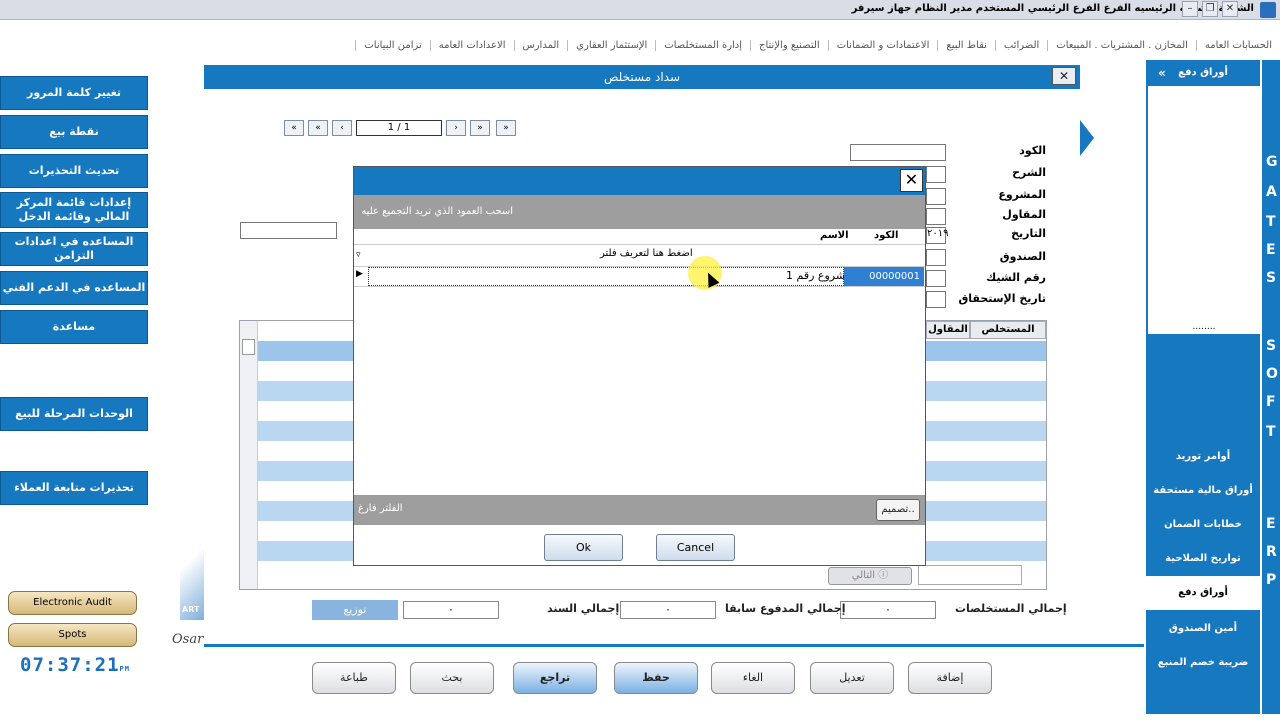 This screenshot has height=720, width=1280. What do you see at coordinates (1022, 194) in the screenshot?
I see `project-label: المشروع` at bounding box center [1022, 194].